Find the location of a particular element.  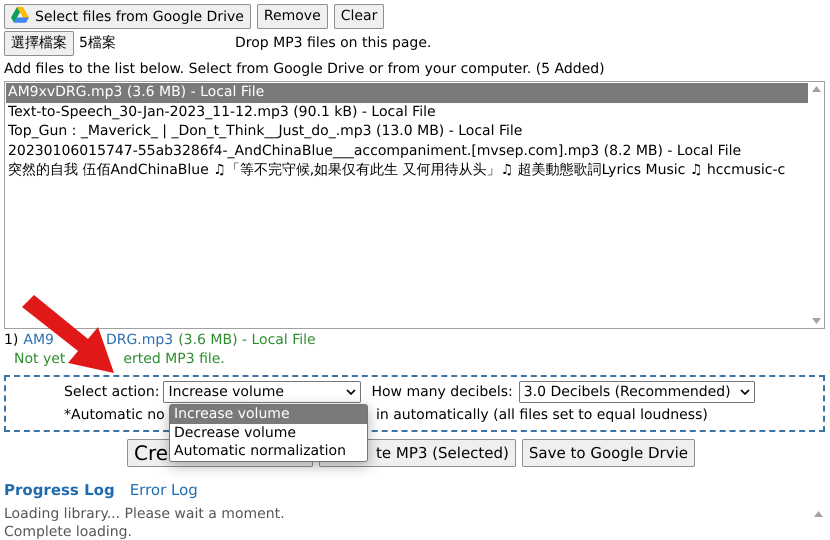

file-list-item: Top_Gun : _Maverick_ | _Don_t_Think__Just_do_.mp3 (13.0 MB) - Local File is located at coordinates (407, 132).